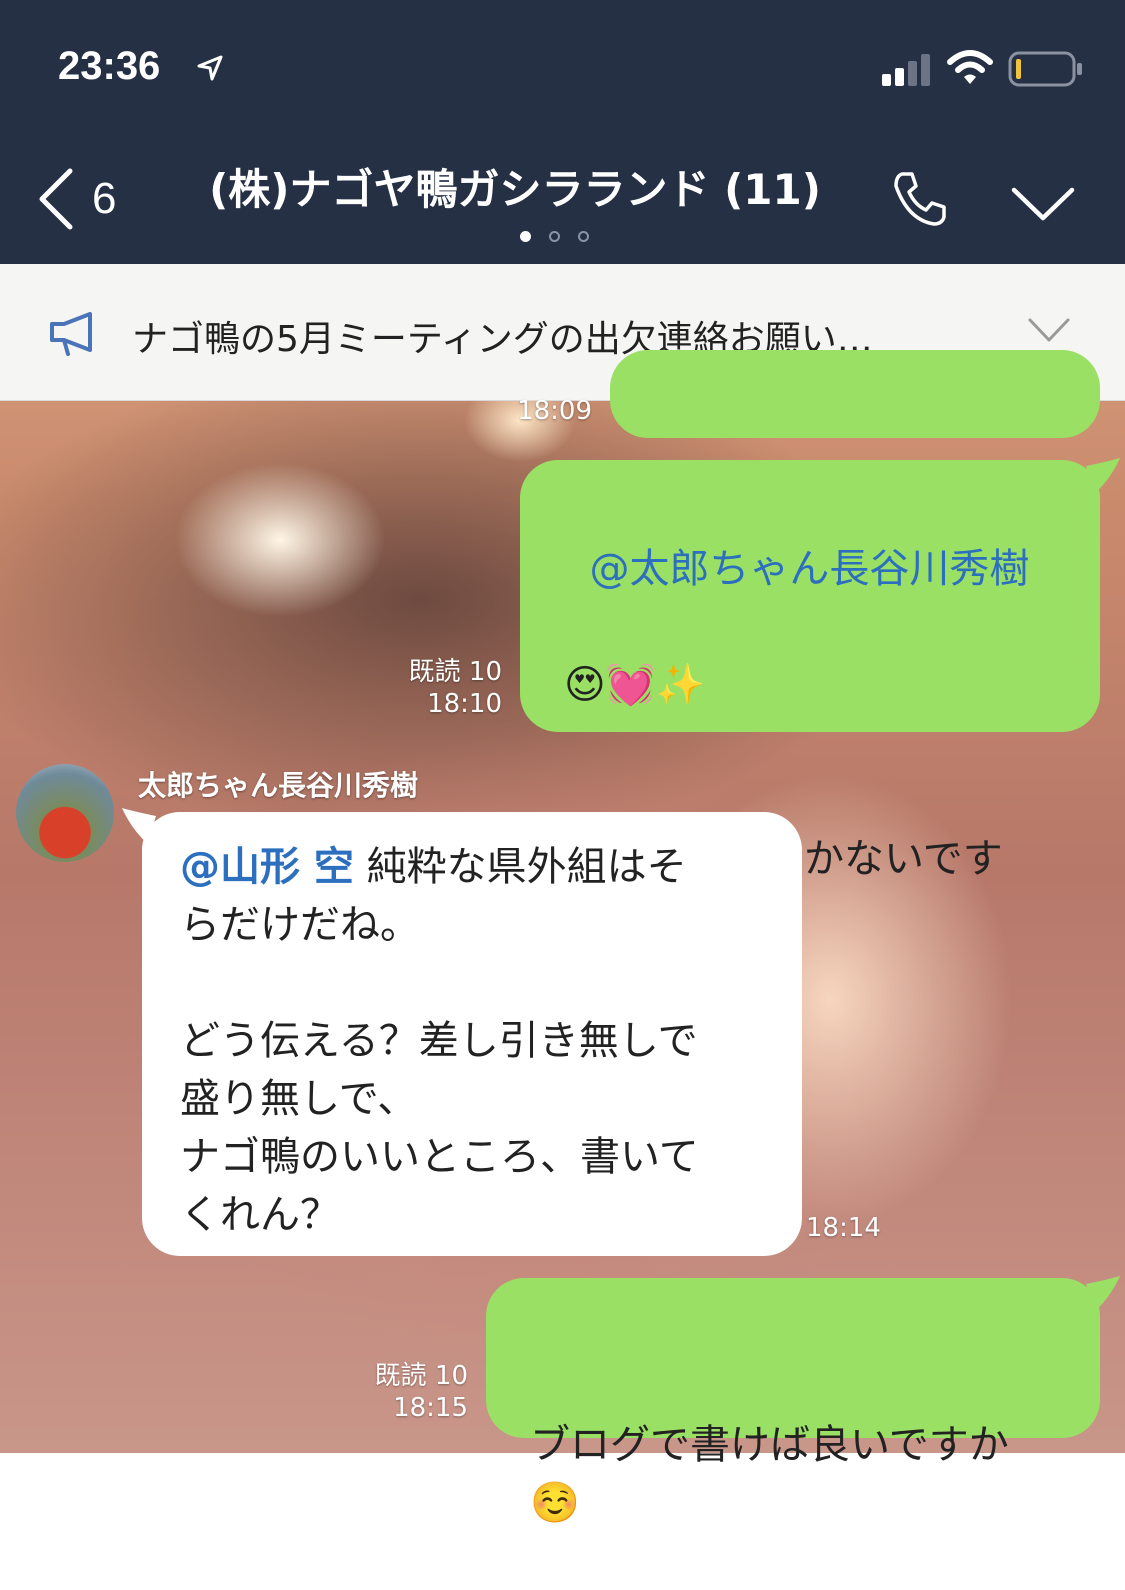 The width and height of the screenshot is (1125, 1590). Describe the element at coordinates (210, 68) in the screenshot. I see `location-arrow-icon` at that location.